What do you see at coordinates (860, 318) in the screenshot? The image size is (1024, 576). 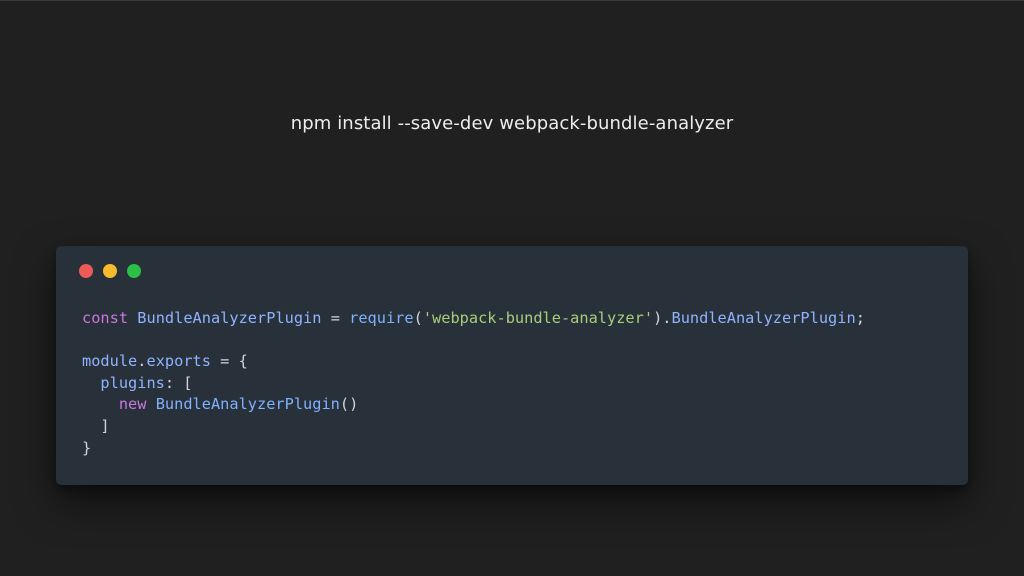 I see `semicolon: ;` at bounding box center [860, 318].